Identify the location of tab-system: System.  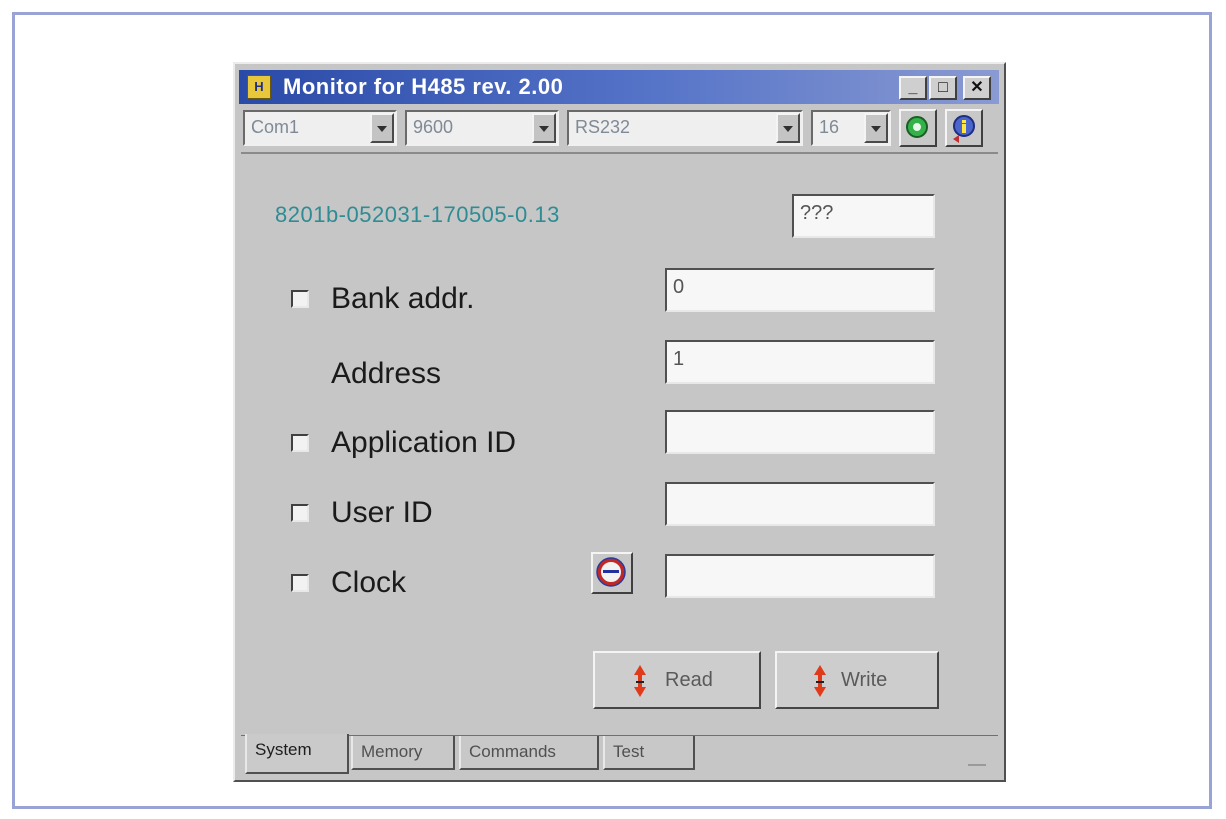
(297, 754).